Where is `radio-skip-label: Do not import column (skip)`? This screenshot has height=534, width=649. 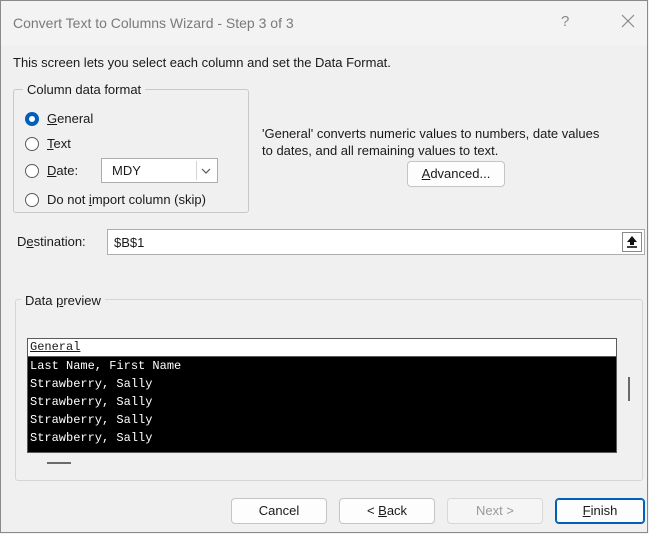 radio-skip-label: Do not import column (skip) is located at coordinates (126, 199).